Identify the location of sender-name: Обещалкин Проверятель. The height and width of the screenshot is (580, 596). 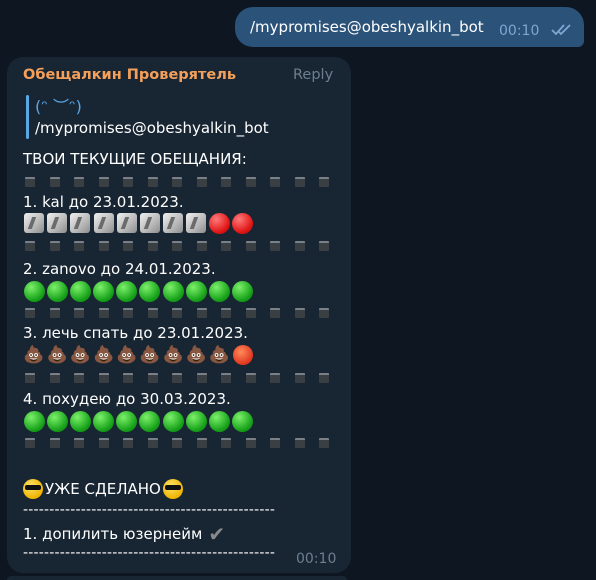
(129, 75).